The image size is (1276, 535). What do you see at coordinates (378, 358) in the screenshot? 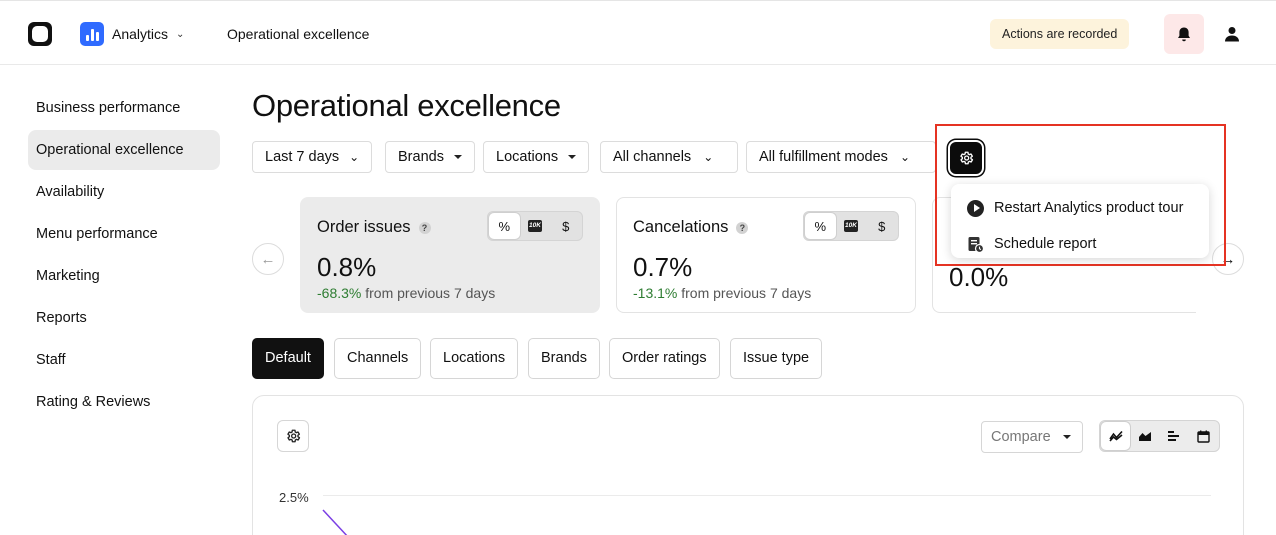
I see `tab-channels: Channels` at bounding box center [378, 358].